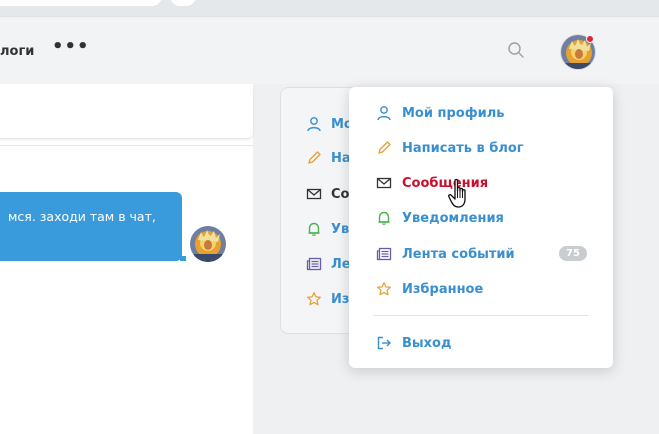 This screenshot has width=659, height=434. What do you see at coordinates (81, 3) in the screenshot?
I see `top-search-pill` at bounding box center [81, 3].